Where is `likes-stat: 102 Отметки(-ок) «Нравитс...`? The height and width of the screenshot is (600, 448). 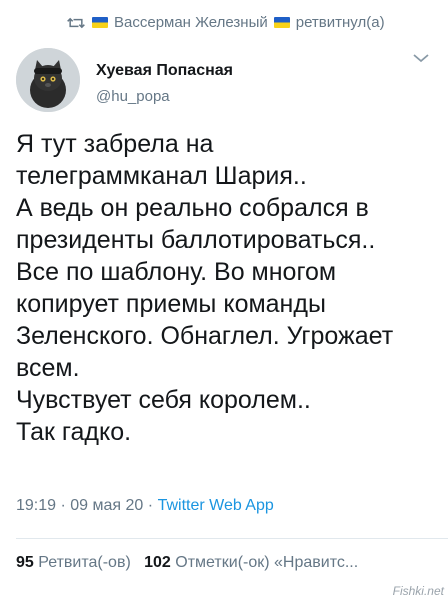 likes-stat: 102 Отметки(-ок) «Нравитс... is located at coordinates (251, 562).